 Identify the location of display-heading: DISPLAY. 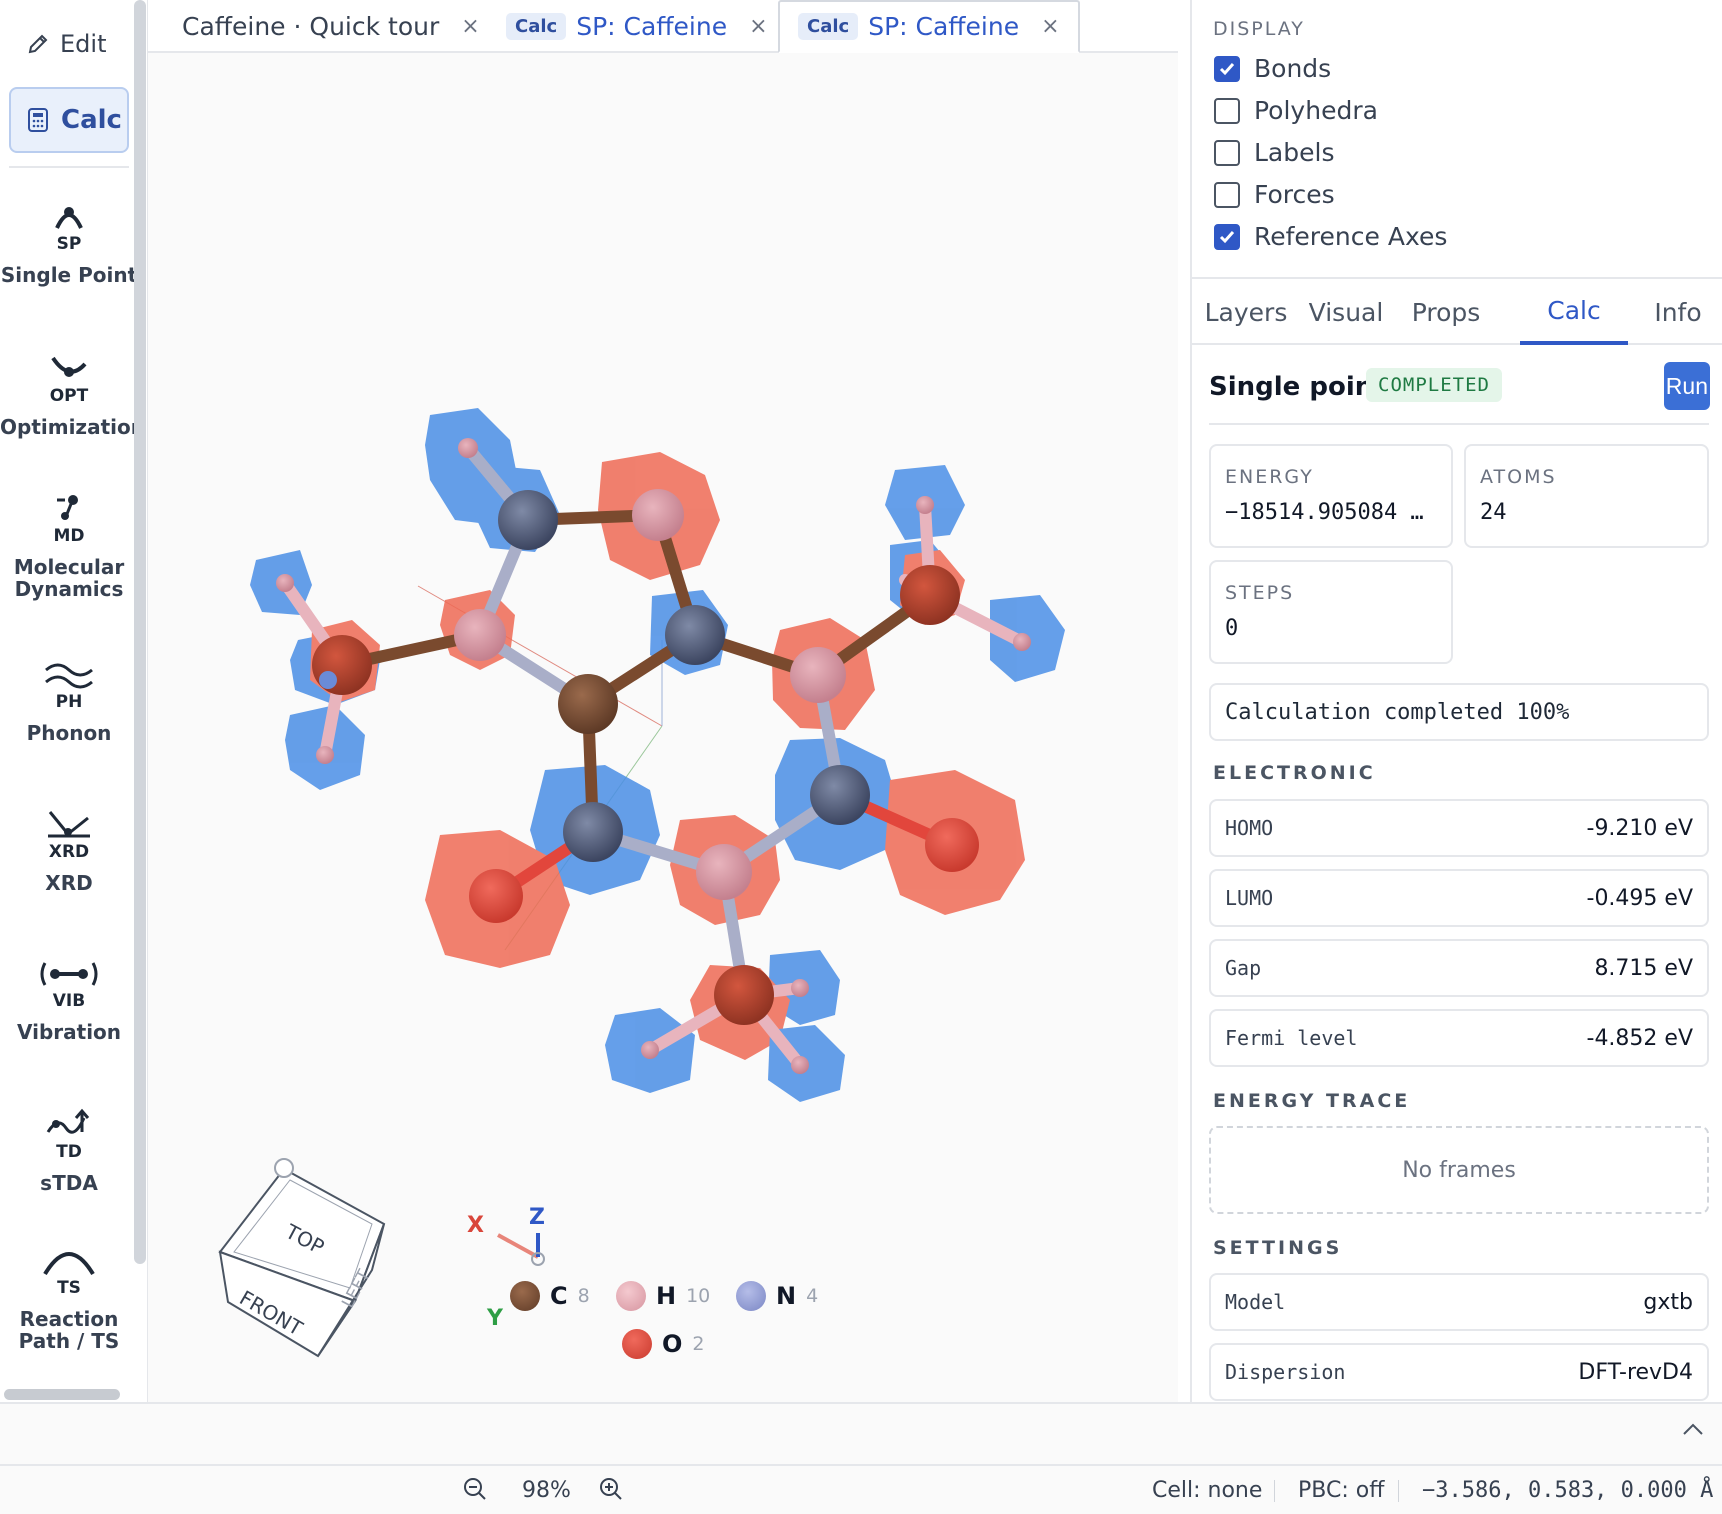
(1259, 29).